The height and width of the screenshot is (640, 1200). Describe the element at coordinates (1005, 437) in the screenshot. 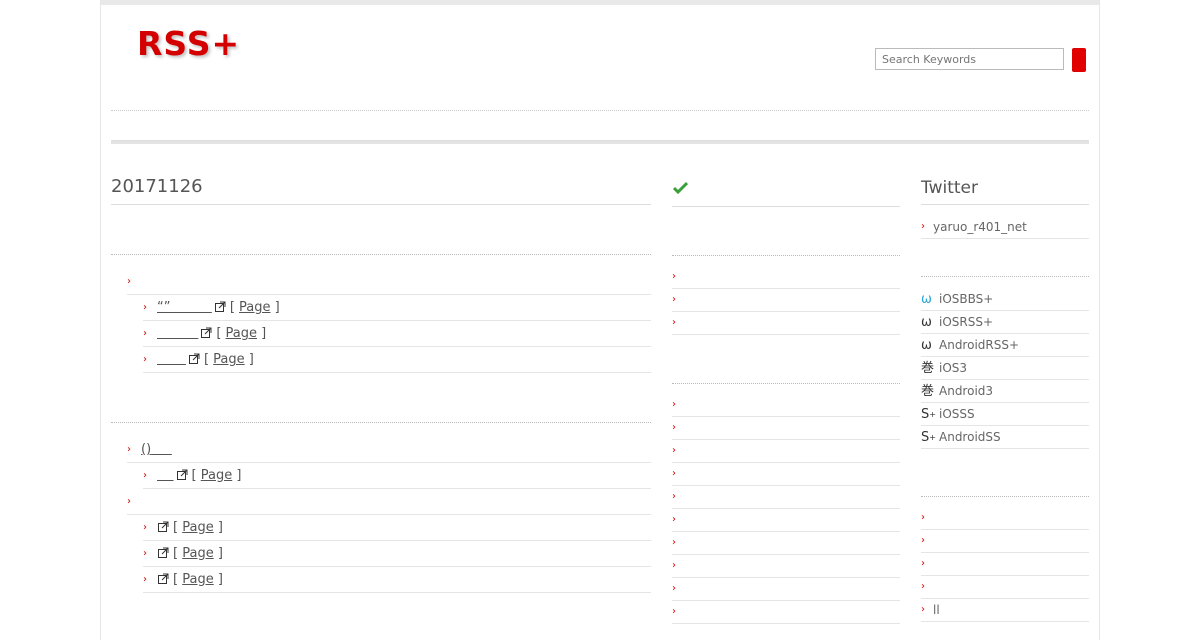

I see `app-link-androidss: S+ AndroidSS` at that location.